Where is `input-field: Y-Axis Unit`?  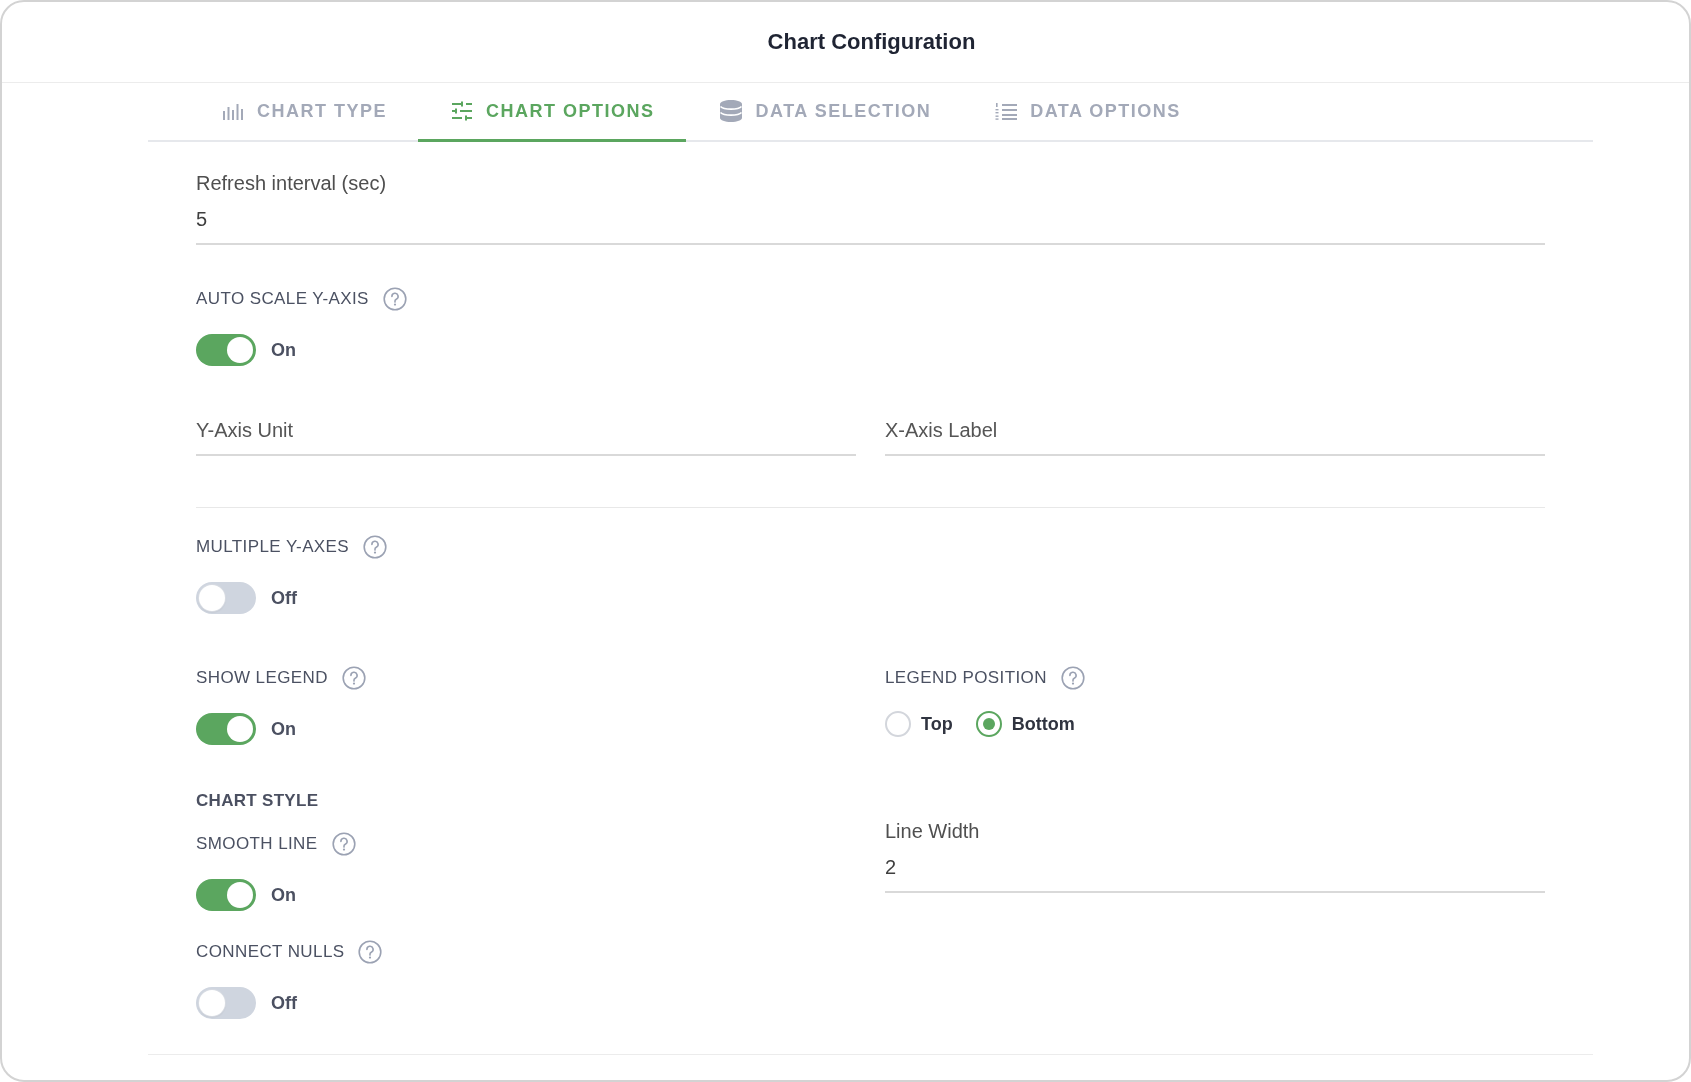
input-field: Y-Axis Unit is located at coordinates (526, 437).